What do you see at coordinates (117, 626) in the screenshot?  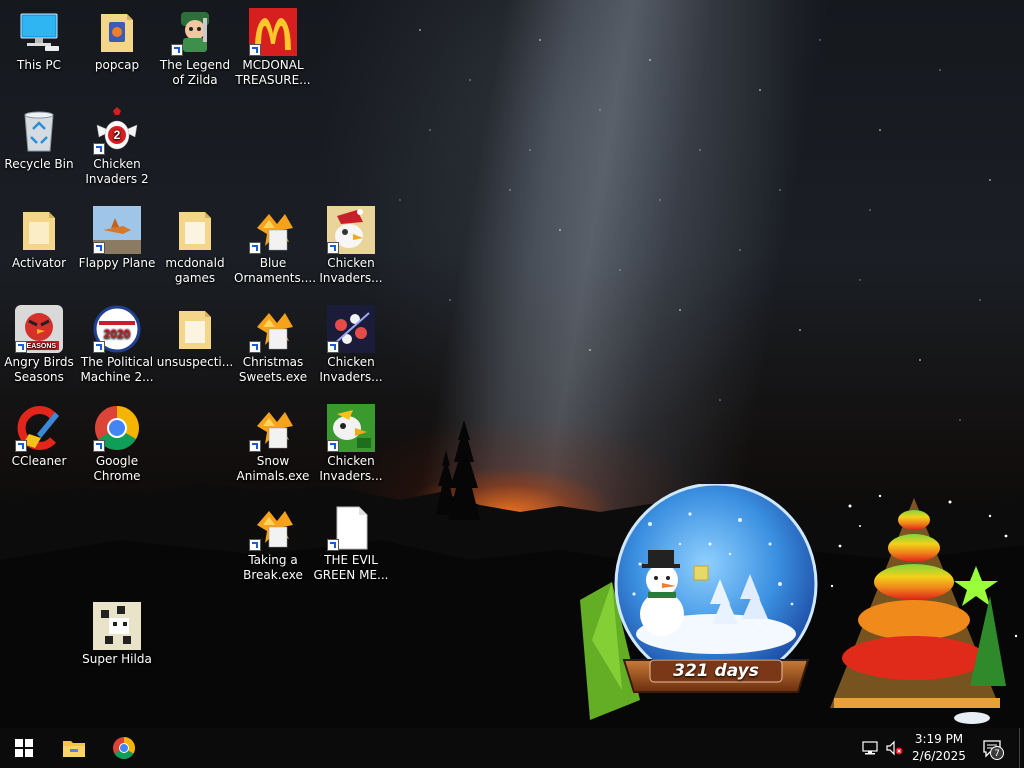 I see `pixel-game-icon` at bounding box center [117, 626].